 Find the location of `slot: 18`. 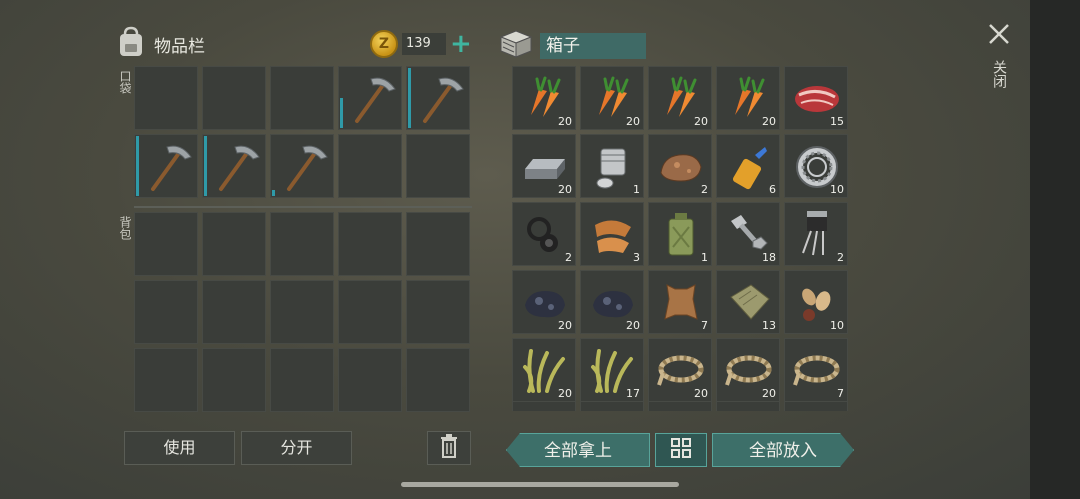

slot: 18 is located at coordinates (748, 234).